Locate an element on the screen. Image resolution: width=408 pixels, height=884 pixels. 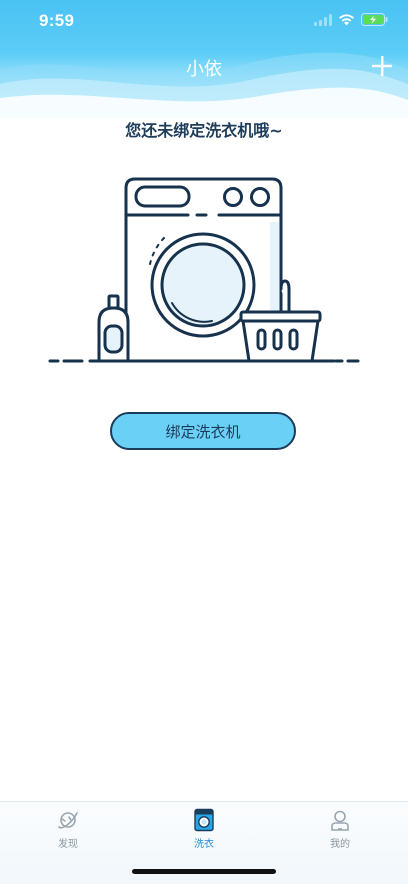
user-icon is located at coordinates (340, 820).